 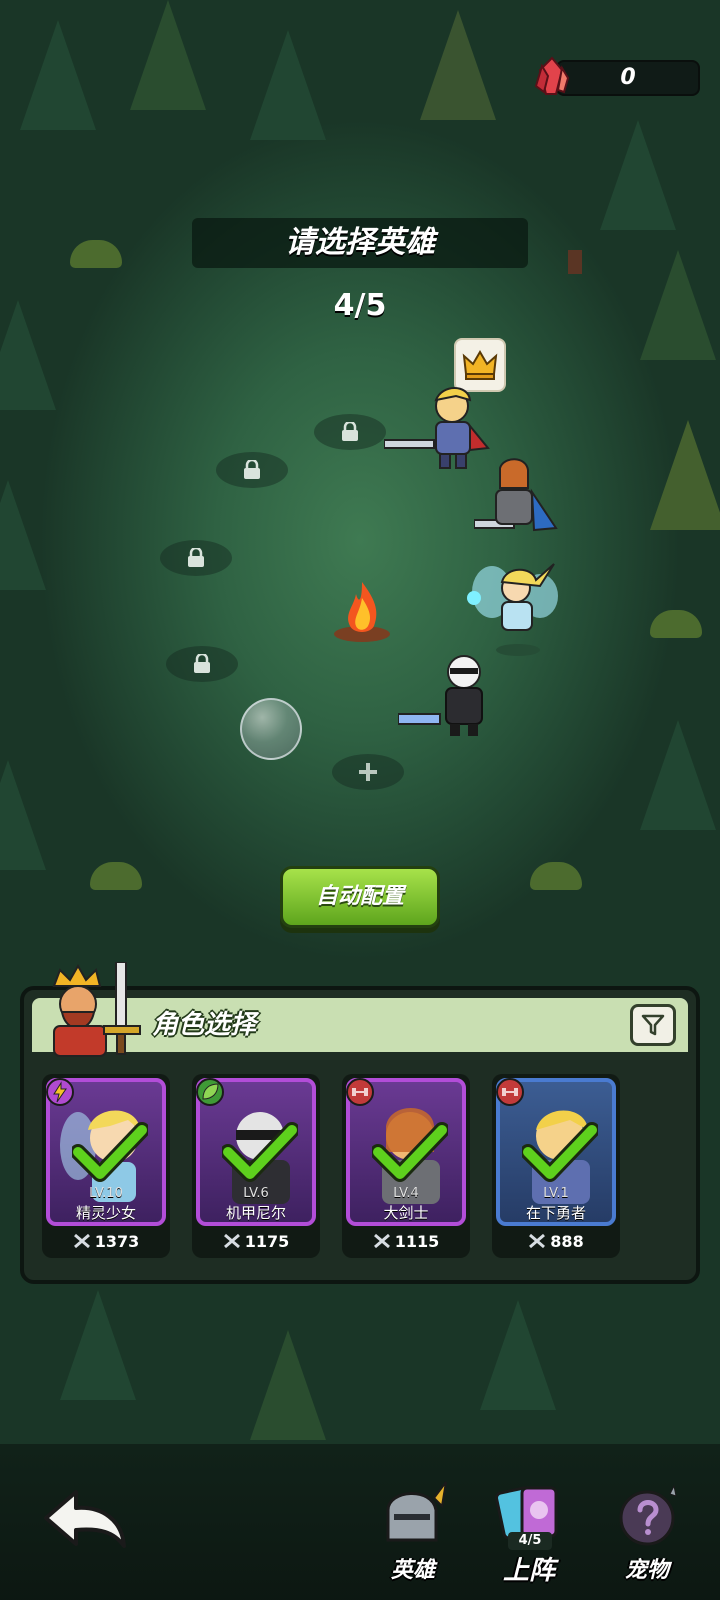 I want to click on hero-name: 在下勇者, so click(x=555, y=1213).